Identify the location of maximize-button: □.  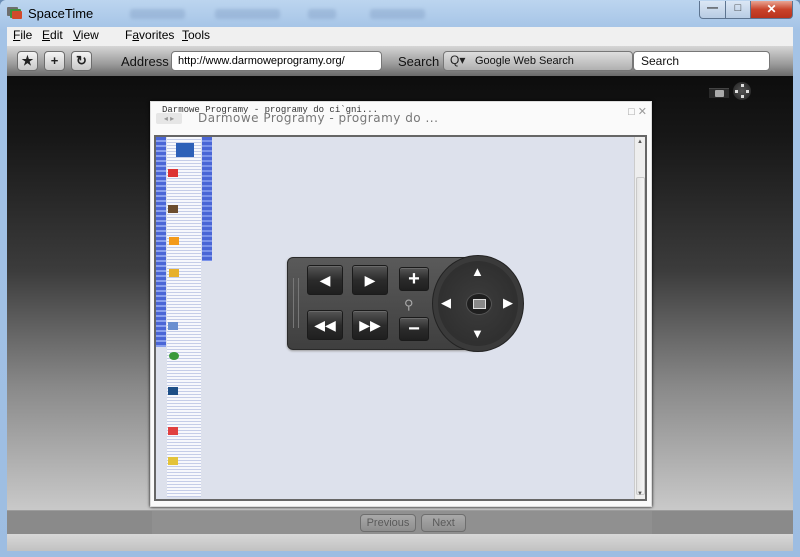
(738, 10).